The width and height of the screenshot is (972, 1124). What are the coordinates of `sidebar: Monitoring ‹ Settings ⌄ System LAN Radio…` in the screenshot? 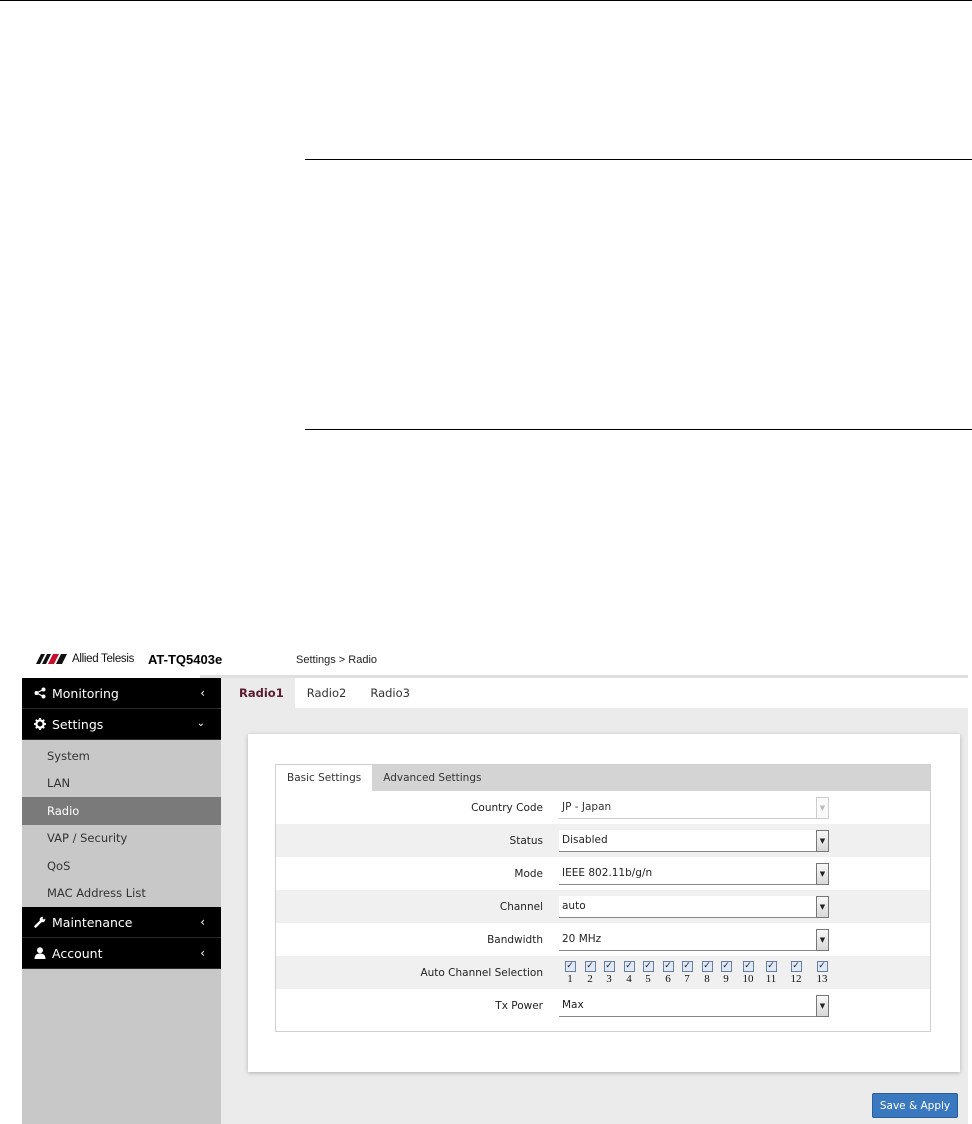 It's located at (121, 901).